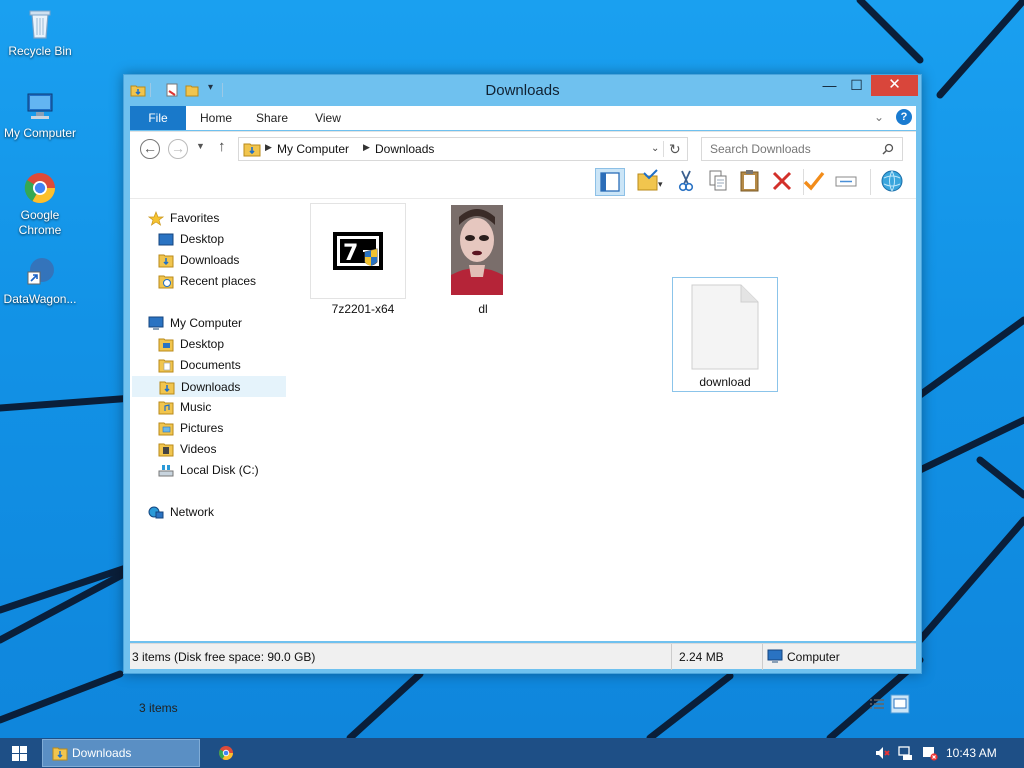  I want to click on title-bar: ▾ Downloads — ☐ ✕, so click(522, 90).